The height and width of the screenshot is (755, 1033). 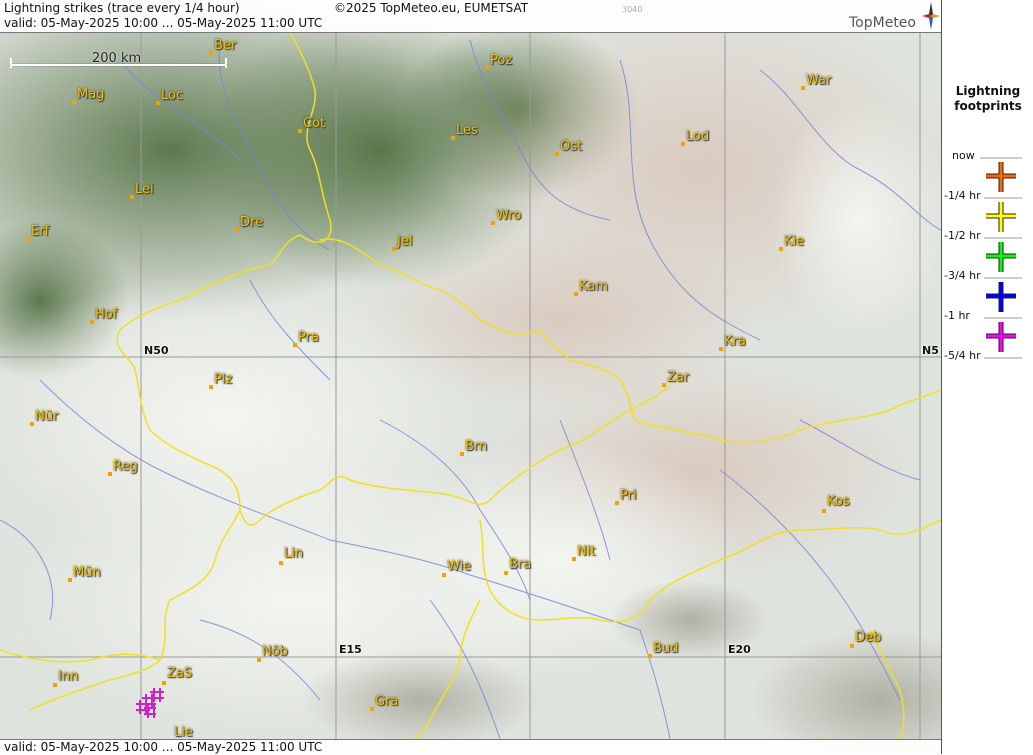 What do you see at coordinates (838, 501) in the screenshot?
I see `city-label: Kos` at bounding box center [838, 501].